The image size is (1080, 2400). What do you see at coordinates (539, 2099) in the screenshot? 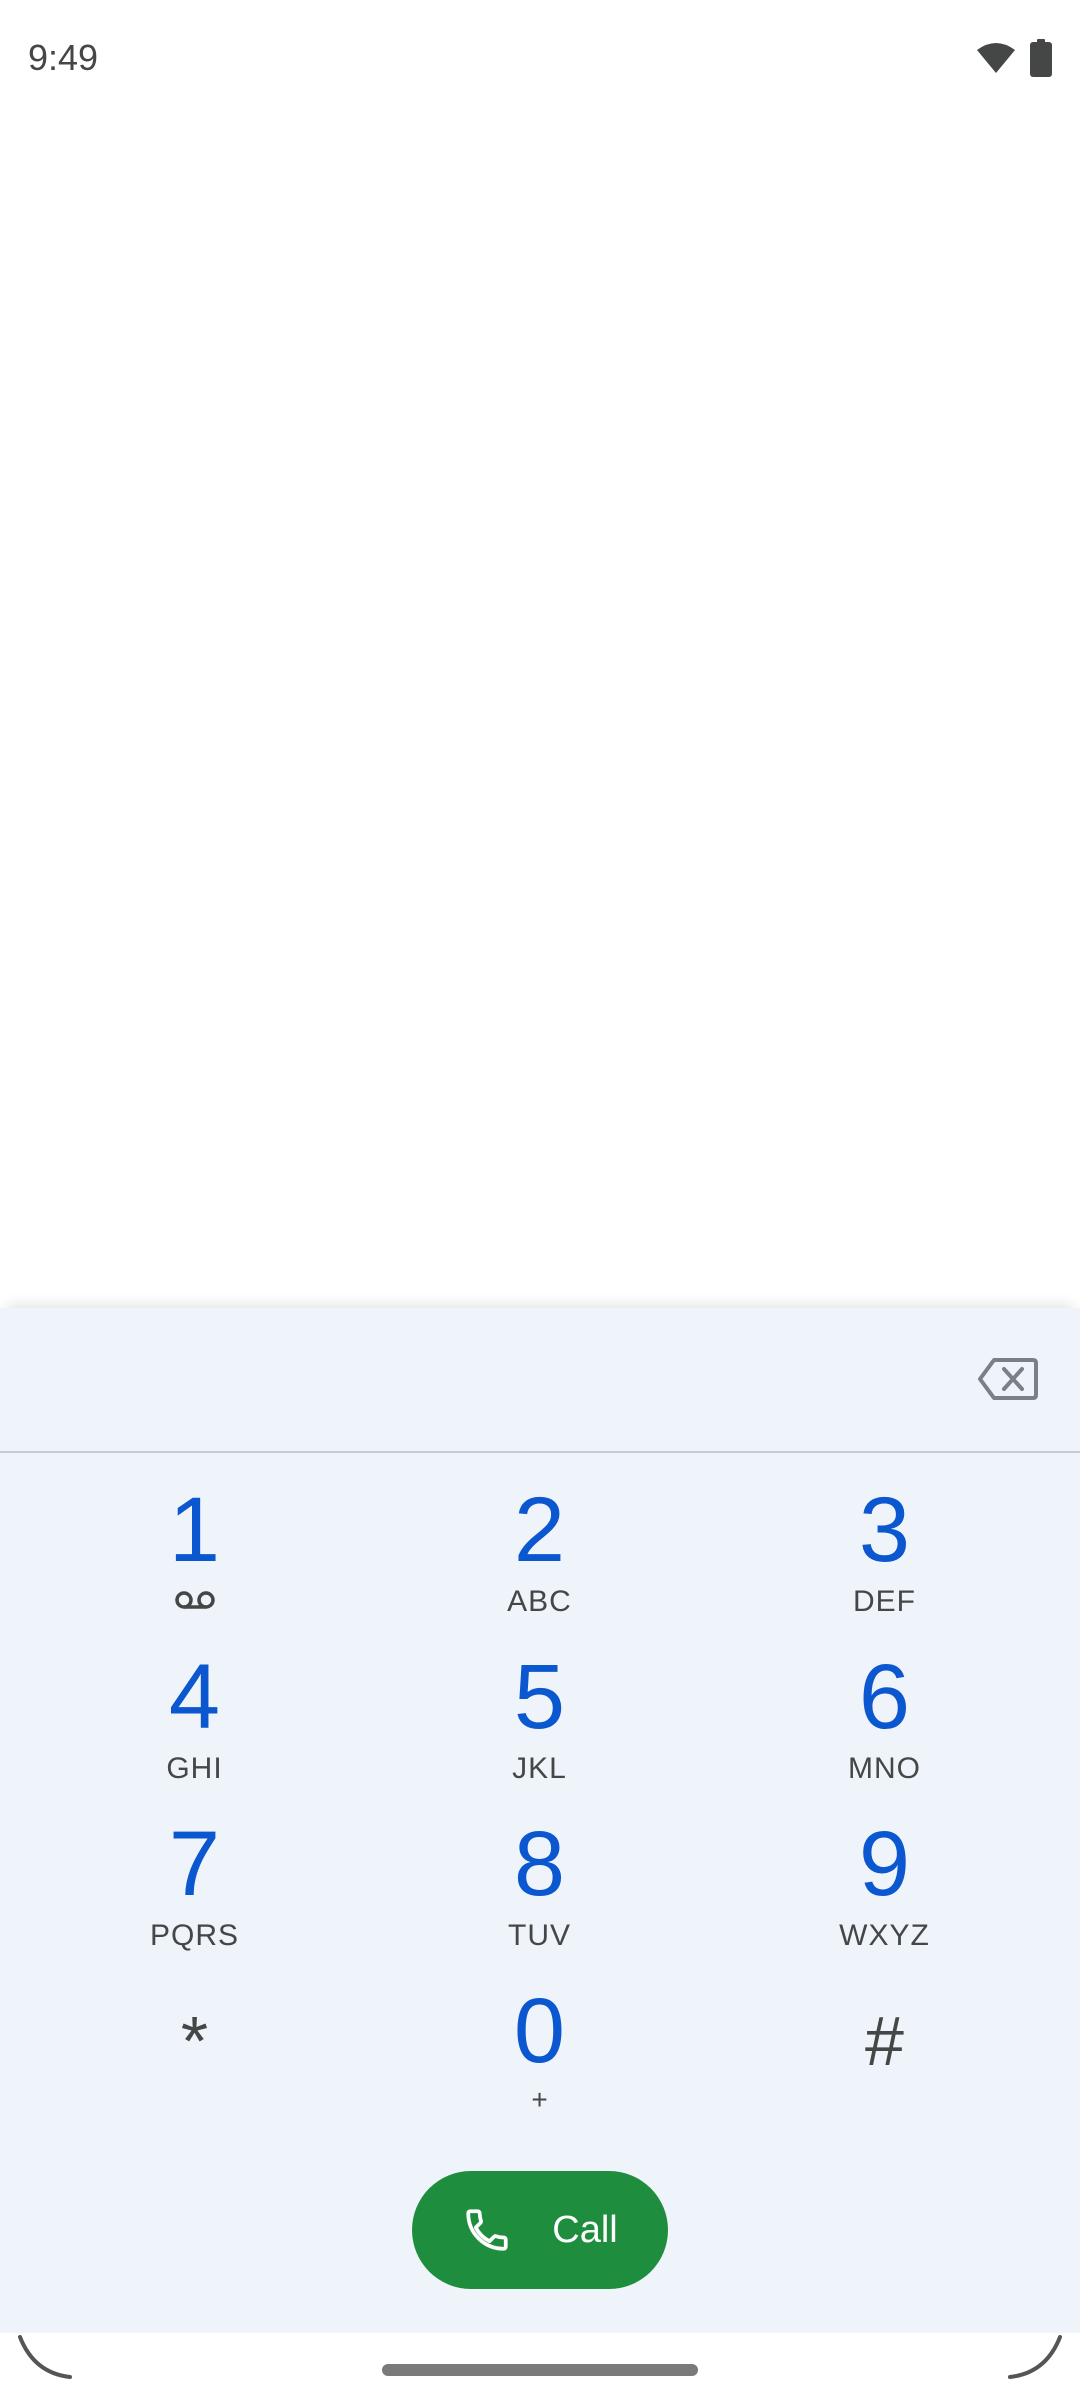
I see `key-letters: +` at bounding box center [539, 2099].